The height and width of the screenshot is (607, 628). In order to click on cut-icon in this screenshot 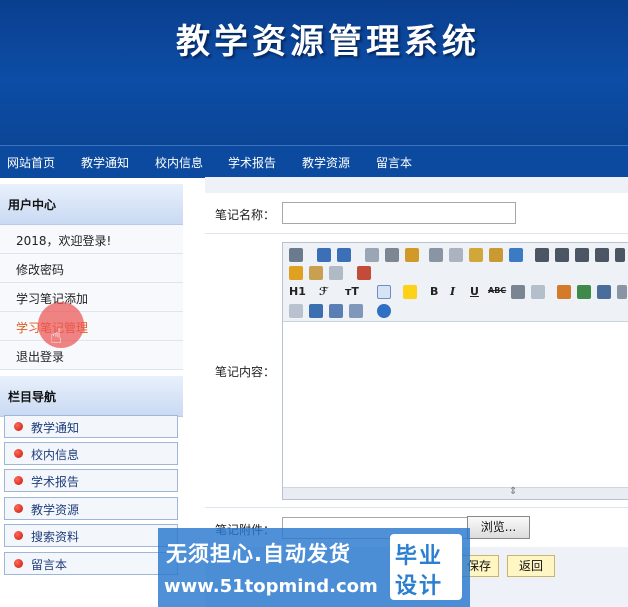, I will do `click(436, 255)`.